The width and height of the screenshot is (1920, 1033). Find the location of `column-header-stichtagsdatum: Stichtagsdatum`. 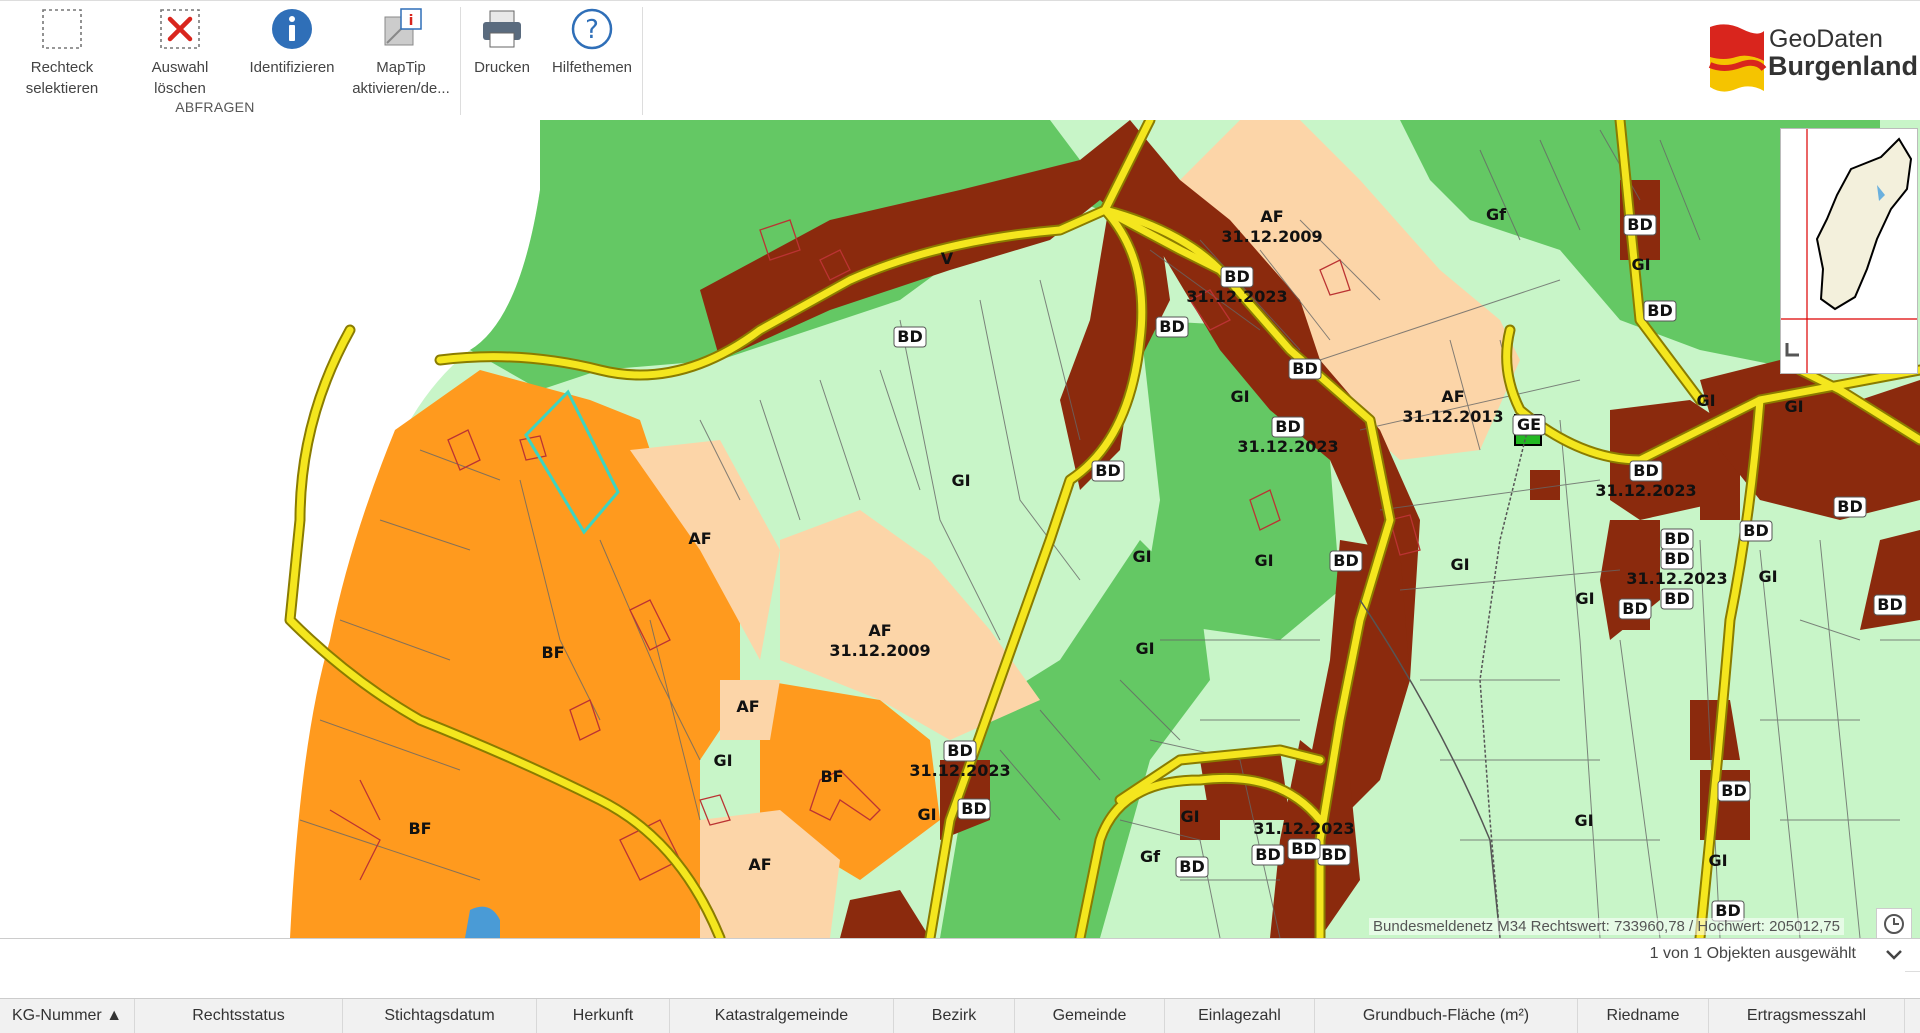

column-header-stichtagsdatum: Stichtagsdatum is located at coordinates (440, 1016).